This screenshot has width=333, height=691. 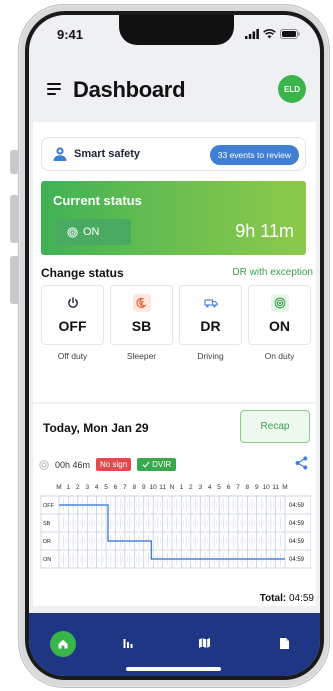 What do you see at coordinates (142, 303) in the screenshot?
I see `sleeper-icon` at bounding box center [142, 303].